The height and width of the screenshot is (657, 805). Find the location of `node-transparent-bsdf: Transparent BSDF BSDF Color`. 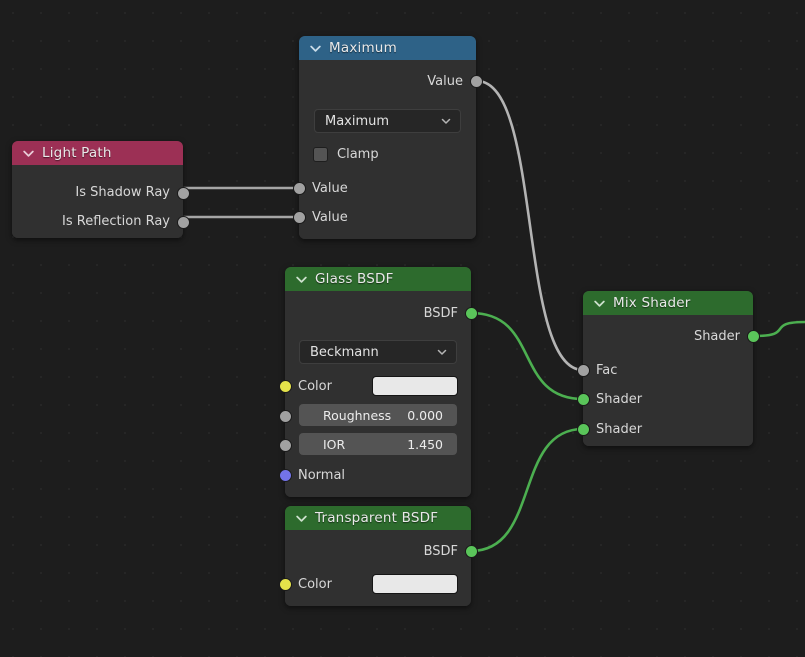

node-transparent-bsdf: Transparent BSDF BSDF Color is located at coordinates (378, 556).